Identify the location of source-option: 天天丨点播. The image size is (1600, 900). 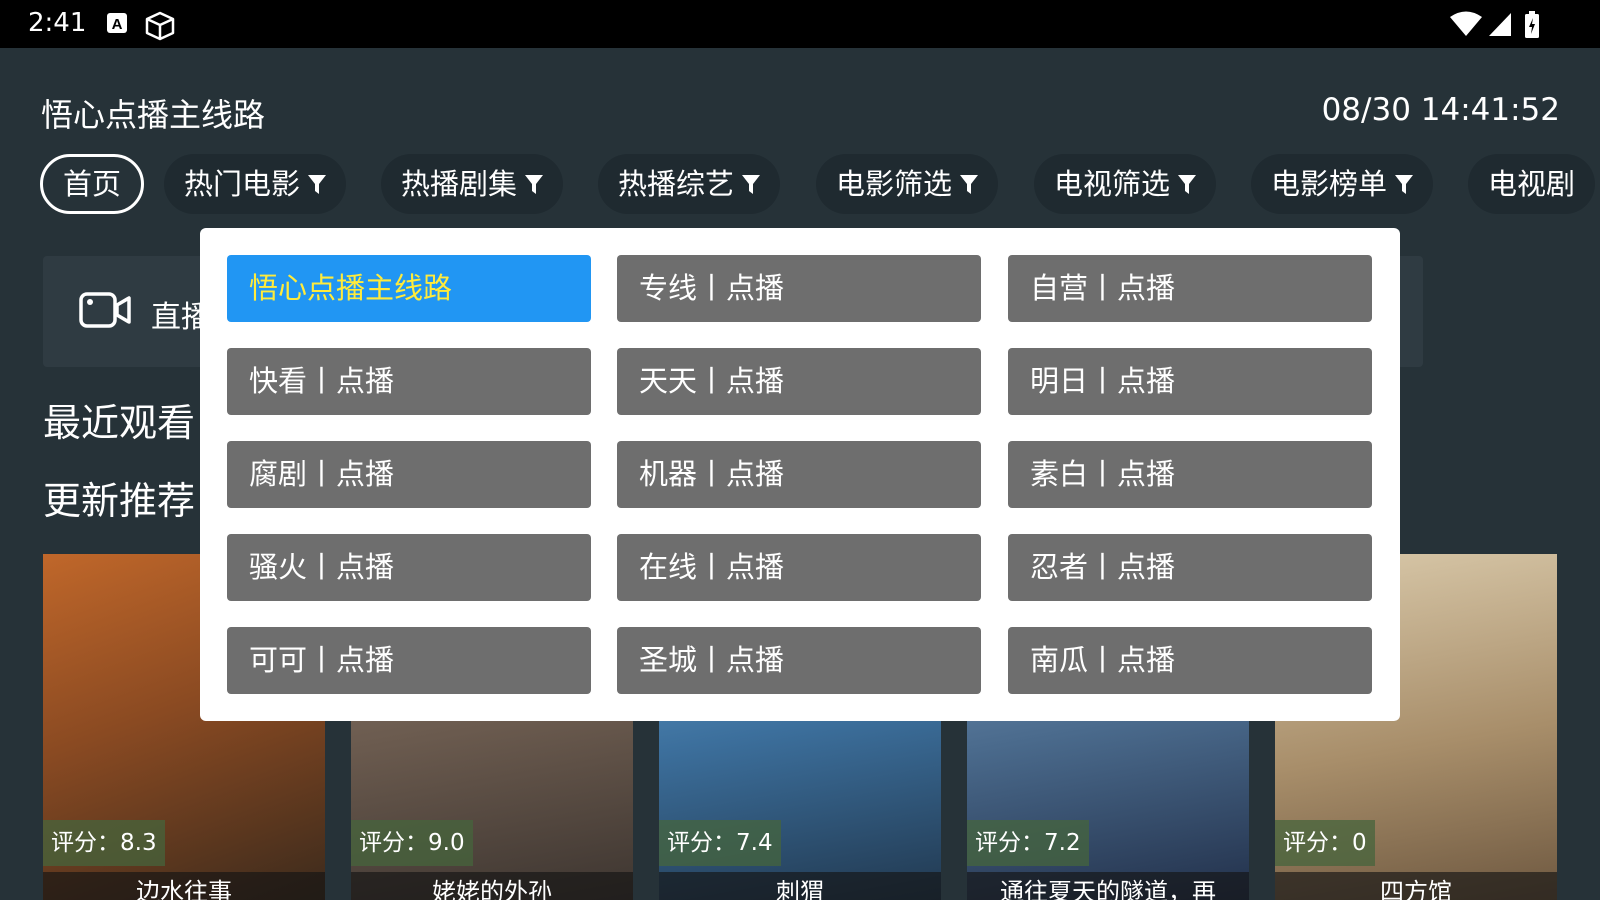
(799, 381).